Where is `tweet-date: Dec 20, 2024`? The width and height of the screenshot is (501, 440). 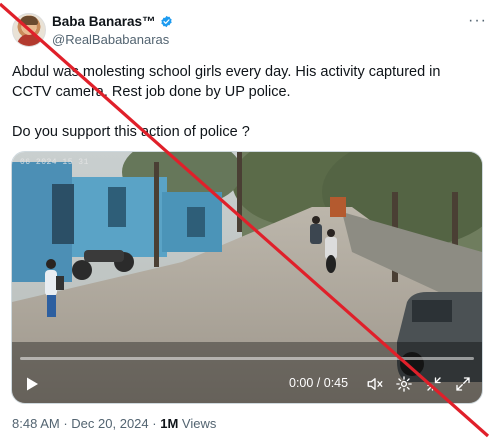 tweet-date: Dec 20, 2024 is located at coordinates (109, 423).